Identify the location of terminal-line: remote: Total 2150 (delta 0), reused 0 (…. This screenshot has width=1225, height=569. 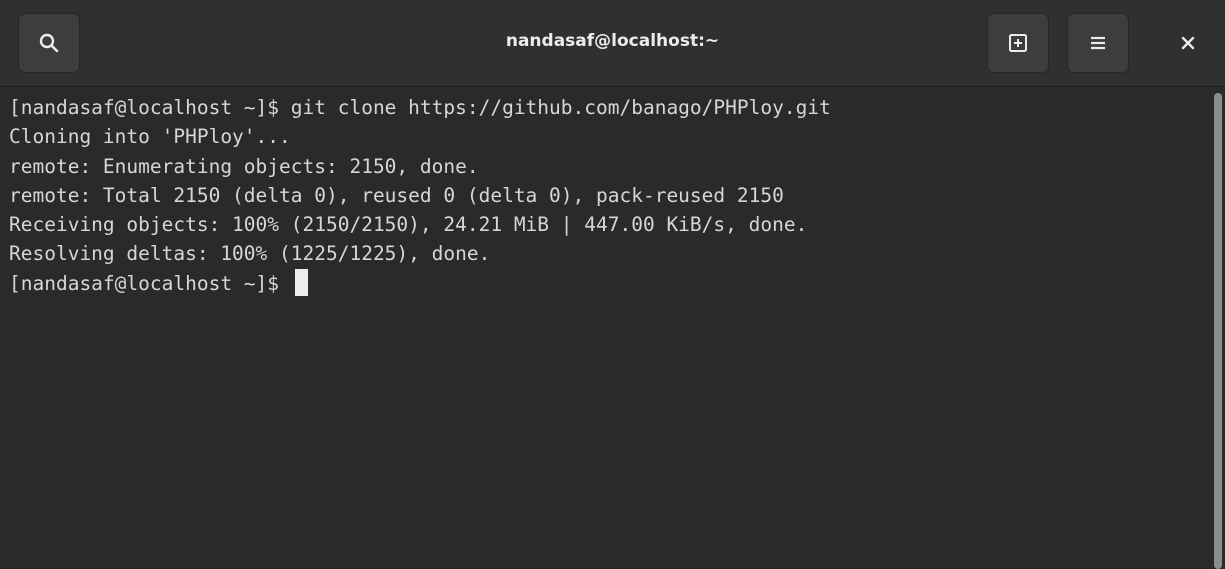
(396, 195).